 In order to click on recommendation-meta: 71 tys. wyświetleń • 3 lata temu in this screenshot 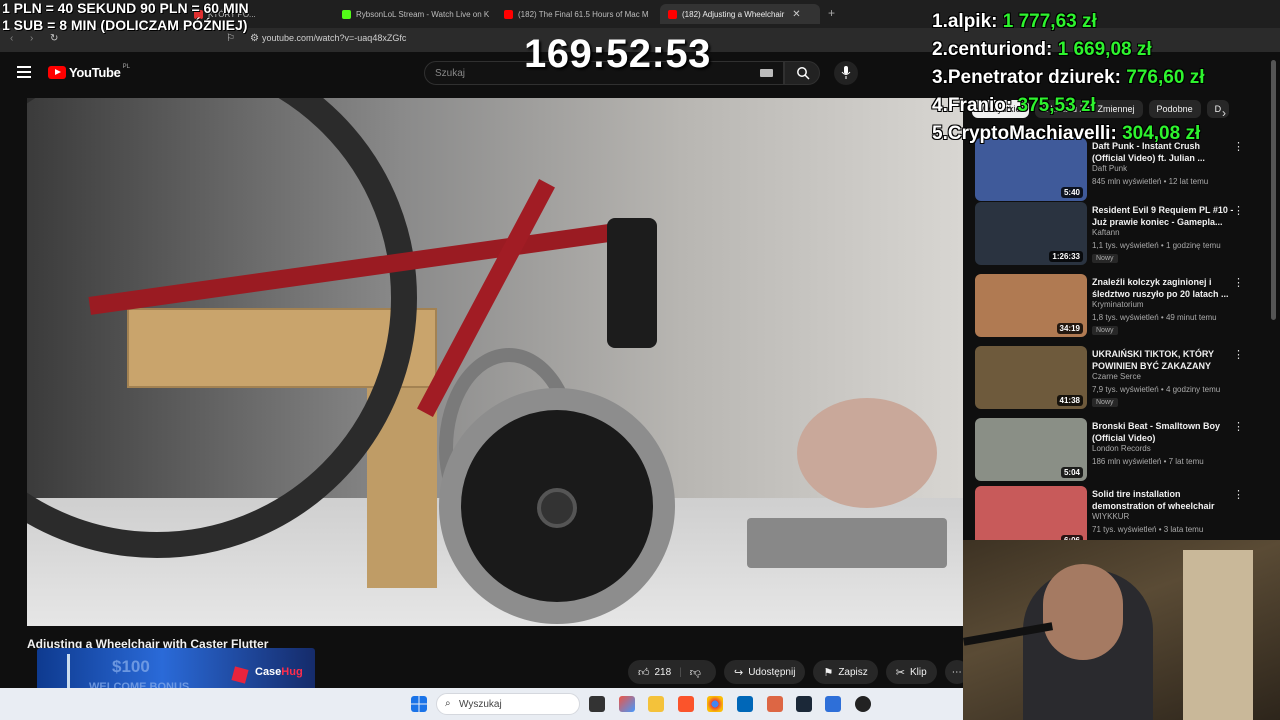, I will do `click(1148, 529)`.